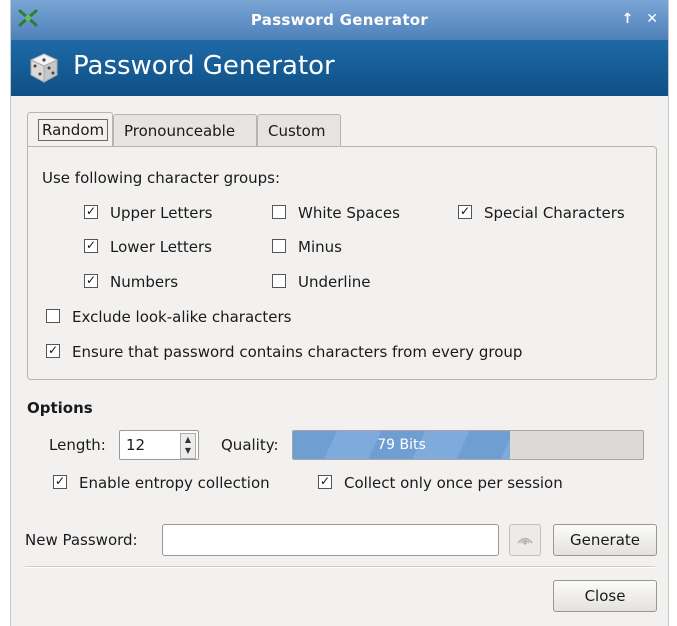  What do you see at coordinates (188, 450) in the screenshot?
I see `spin-down-icon: ▼` at bounding box center [188, 450].